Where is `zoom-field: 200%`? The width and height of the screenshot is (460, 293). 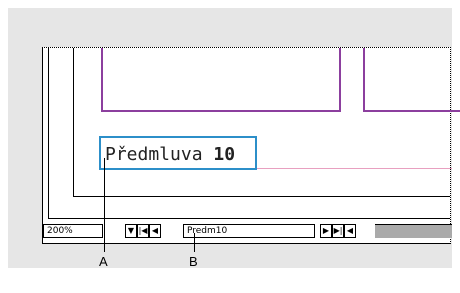 zoom-field: 200% is located at coordinates (73, 231).